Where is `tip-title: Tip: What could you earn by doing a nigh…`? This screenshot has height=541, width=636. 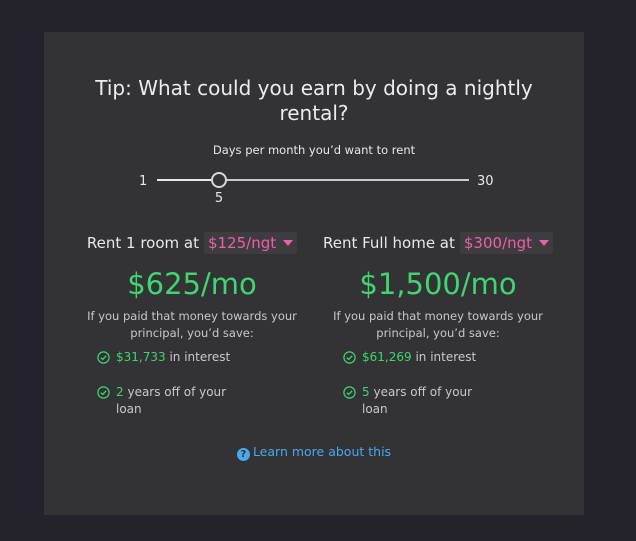
tip-title: Tip: What could you earn by doing a nigh… is located at coordinates (314, 100).